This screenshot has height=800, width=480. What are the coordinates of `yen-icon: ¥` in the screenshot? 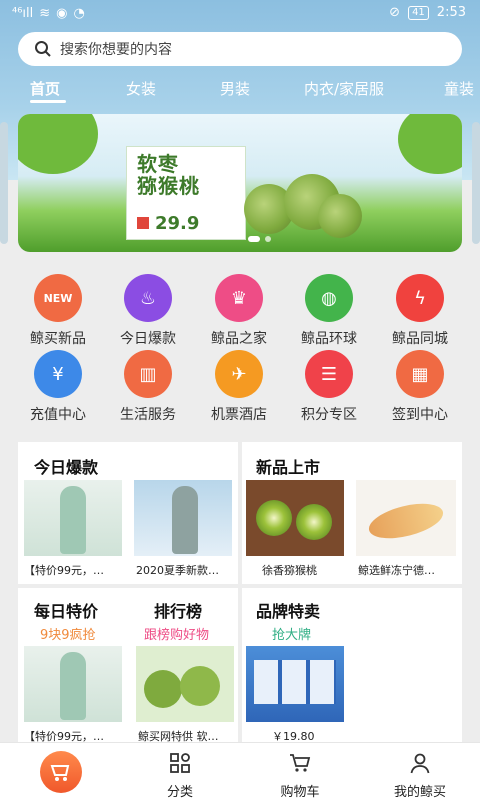 It's located at (58, 374).